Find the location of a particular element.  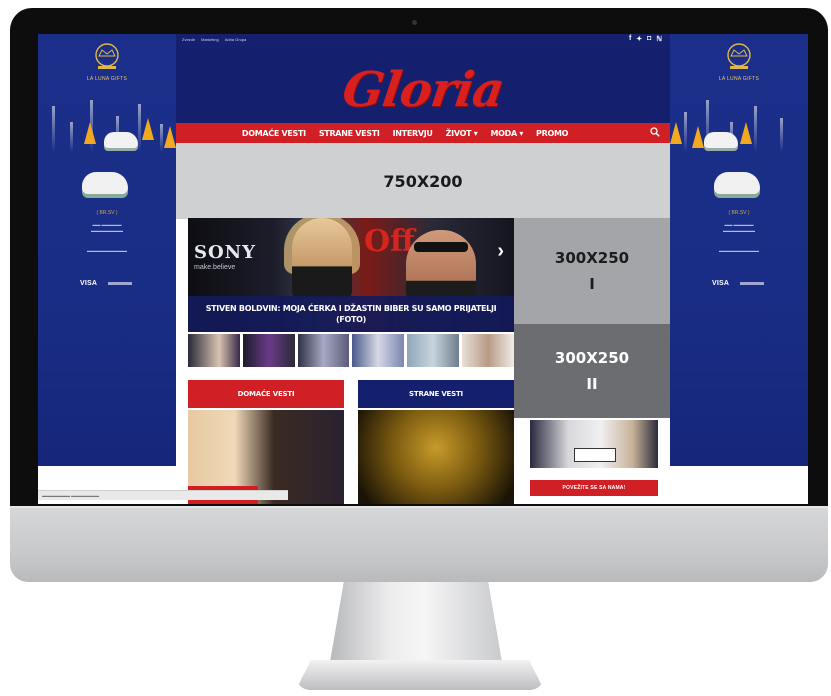

rectangle-ad-label-1: 300X250 I is located at coordinates (592, 271).